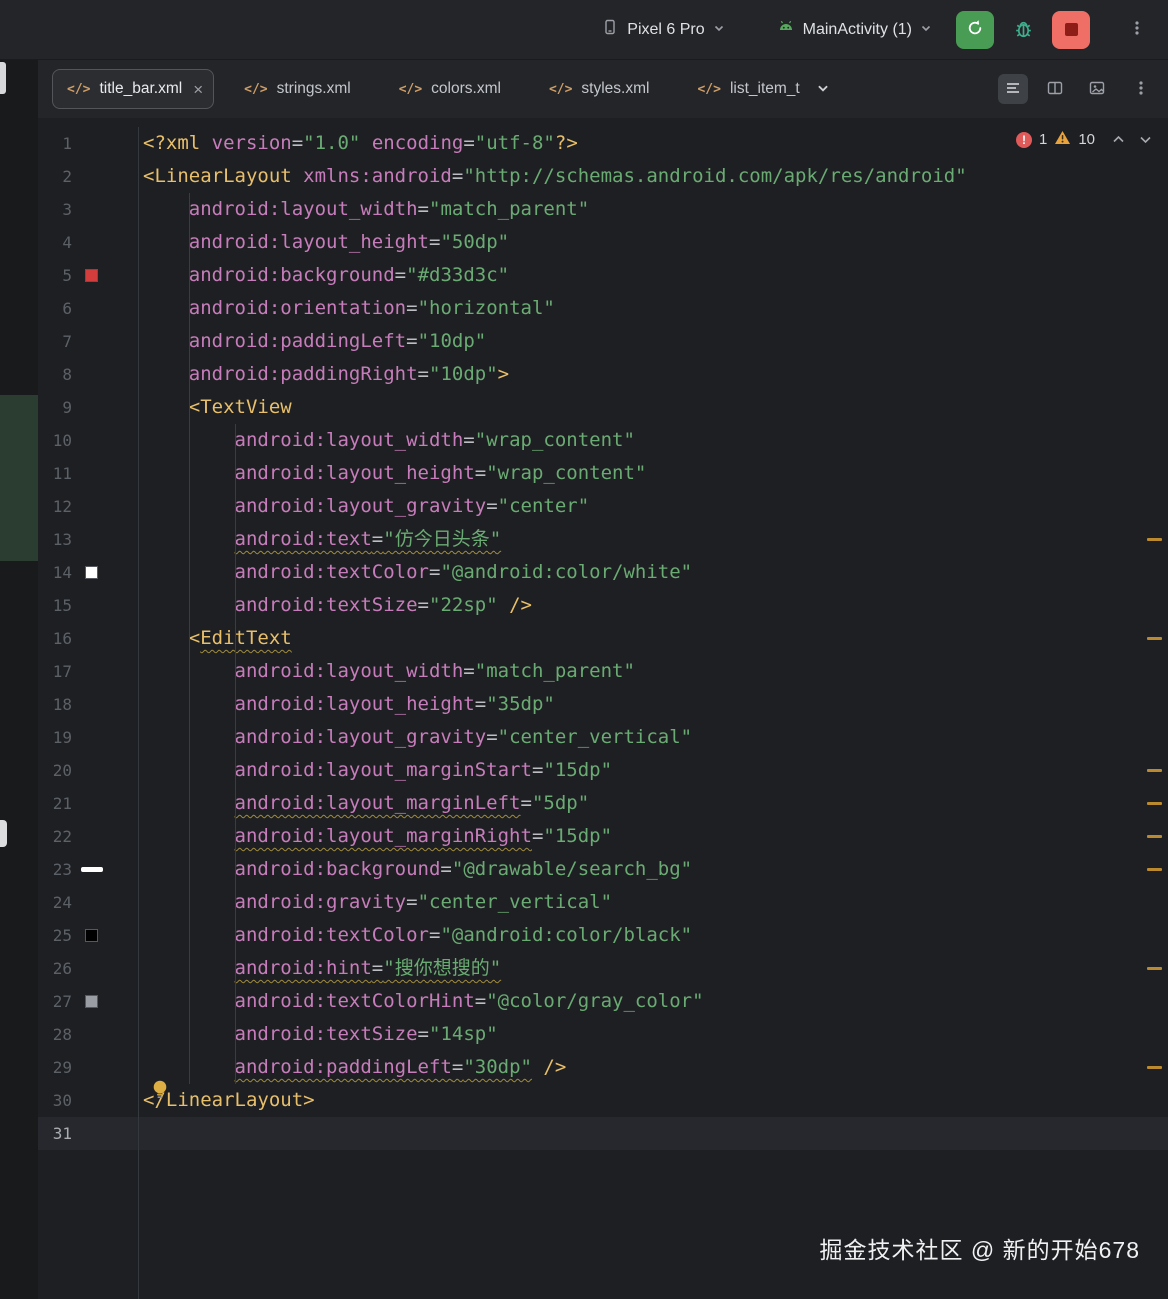 The width and height of the screenshot is (1168, 1299). What do you see at coordinates (653, 473) in the screenshot?
I see `code-text: android:layout_height="wrap_content"` at bounding box center [653, 473].